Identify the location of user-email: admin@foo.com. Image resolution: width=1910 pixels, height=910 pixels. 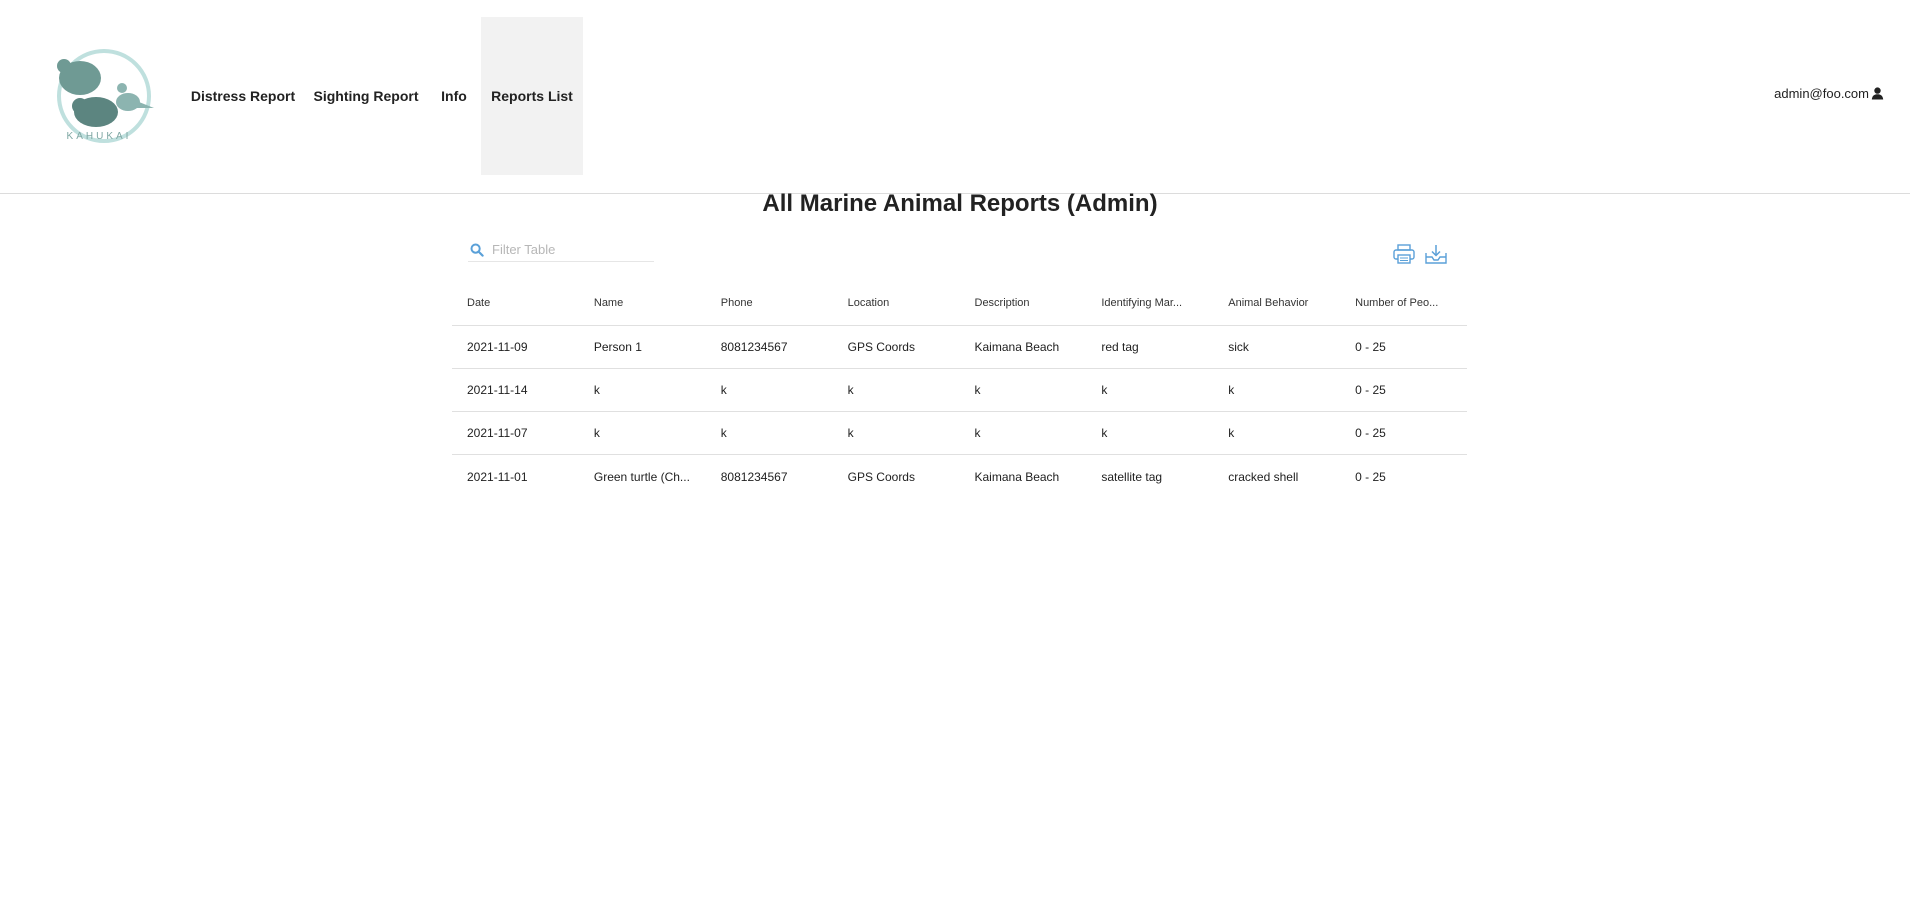
(1821, 93).